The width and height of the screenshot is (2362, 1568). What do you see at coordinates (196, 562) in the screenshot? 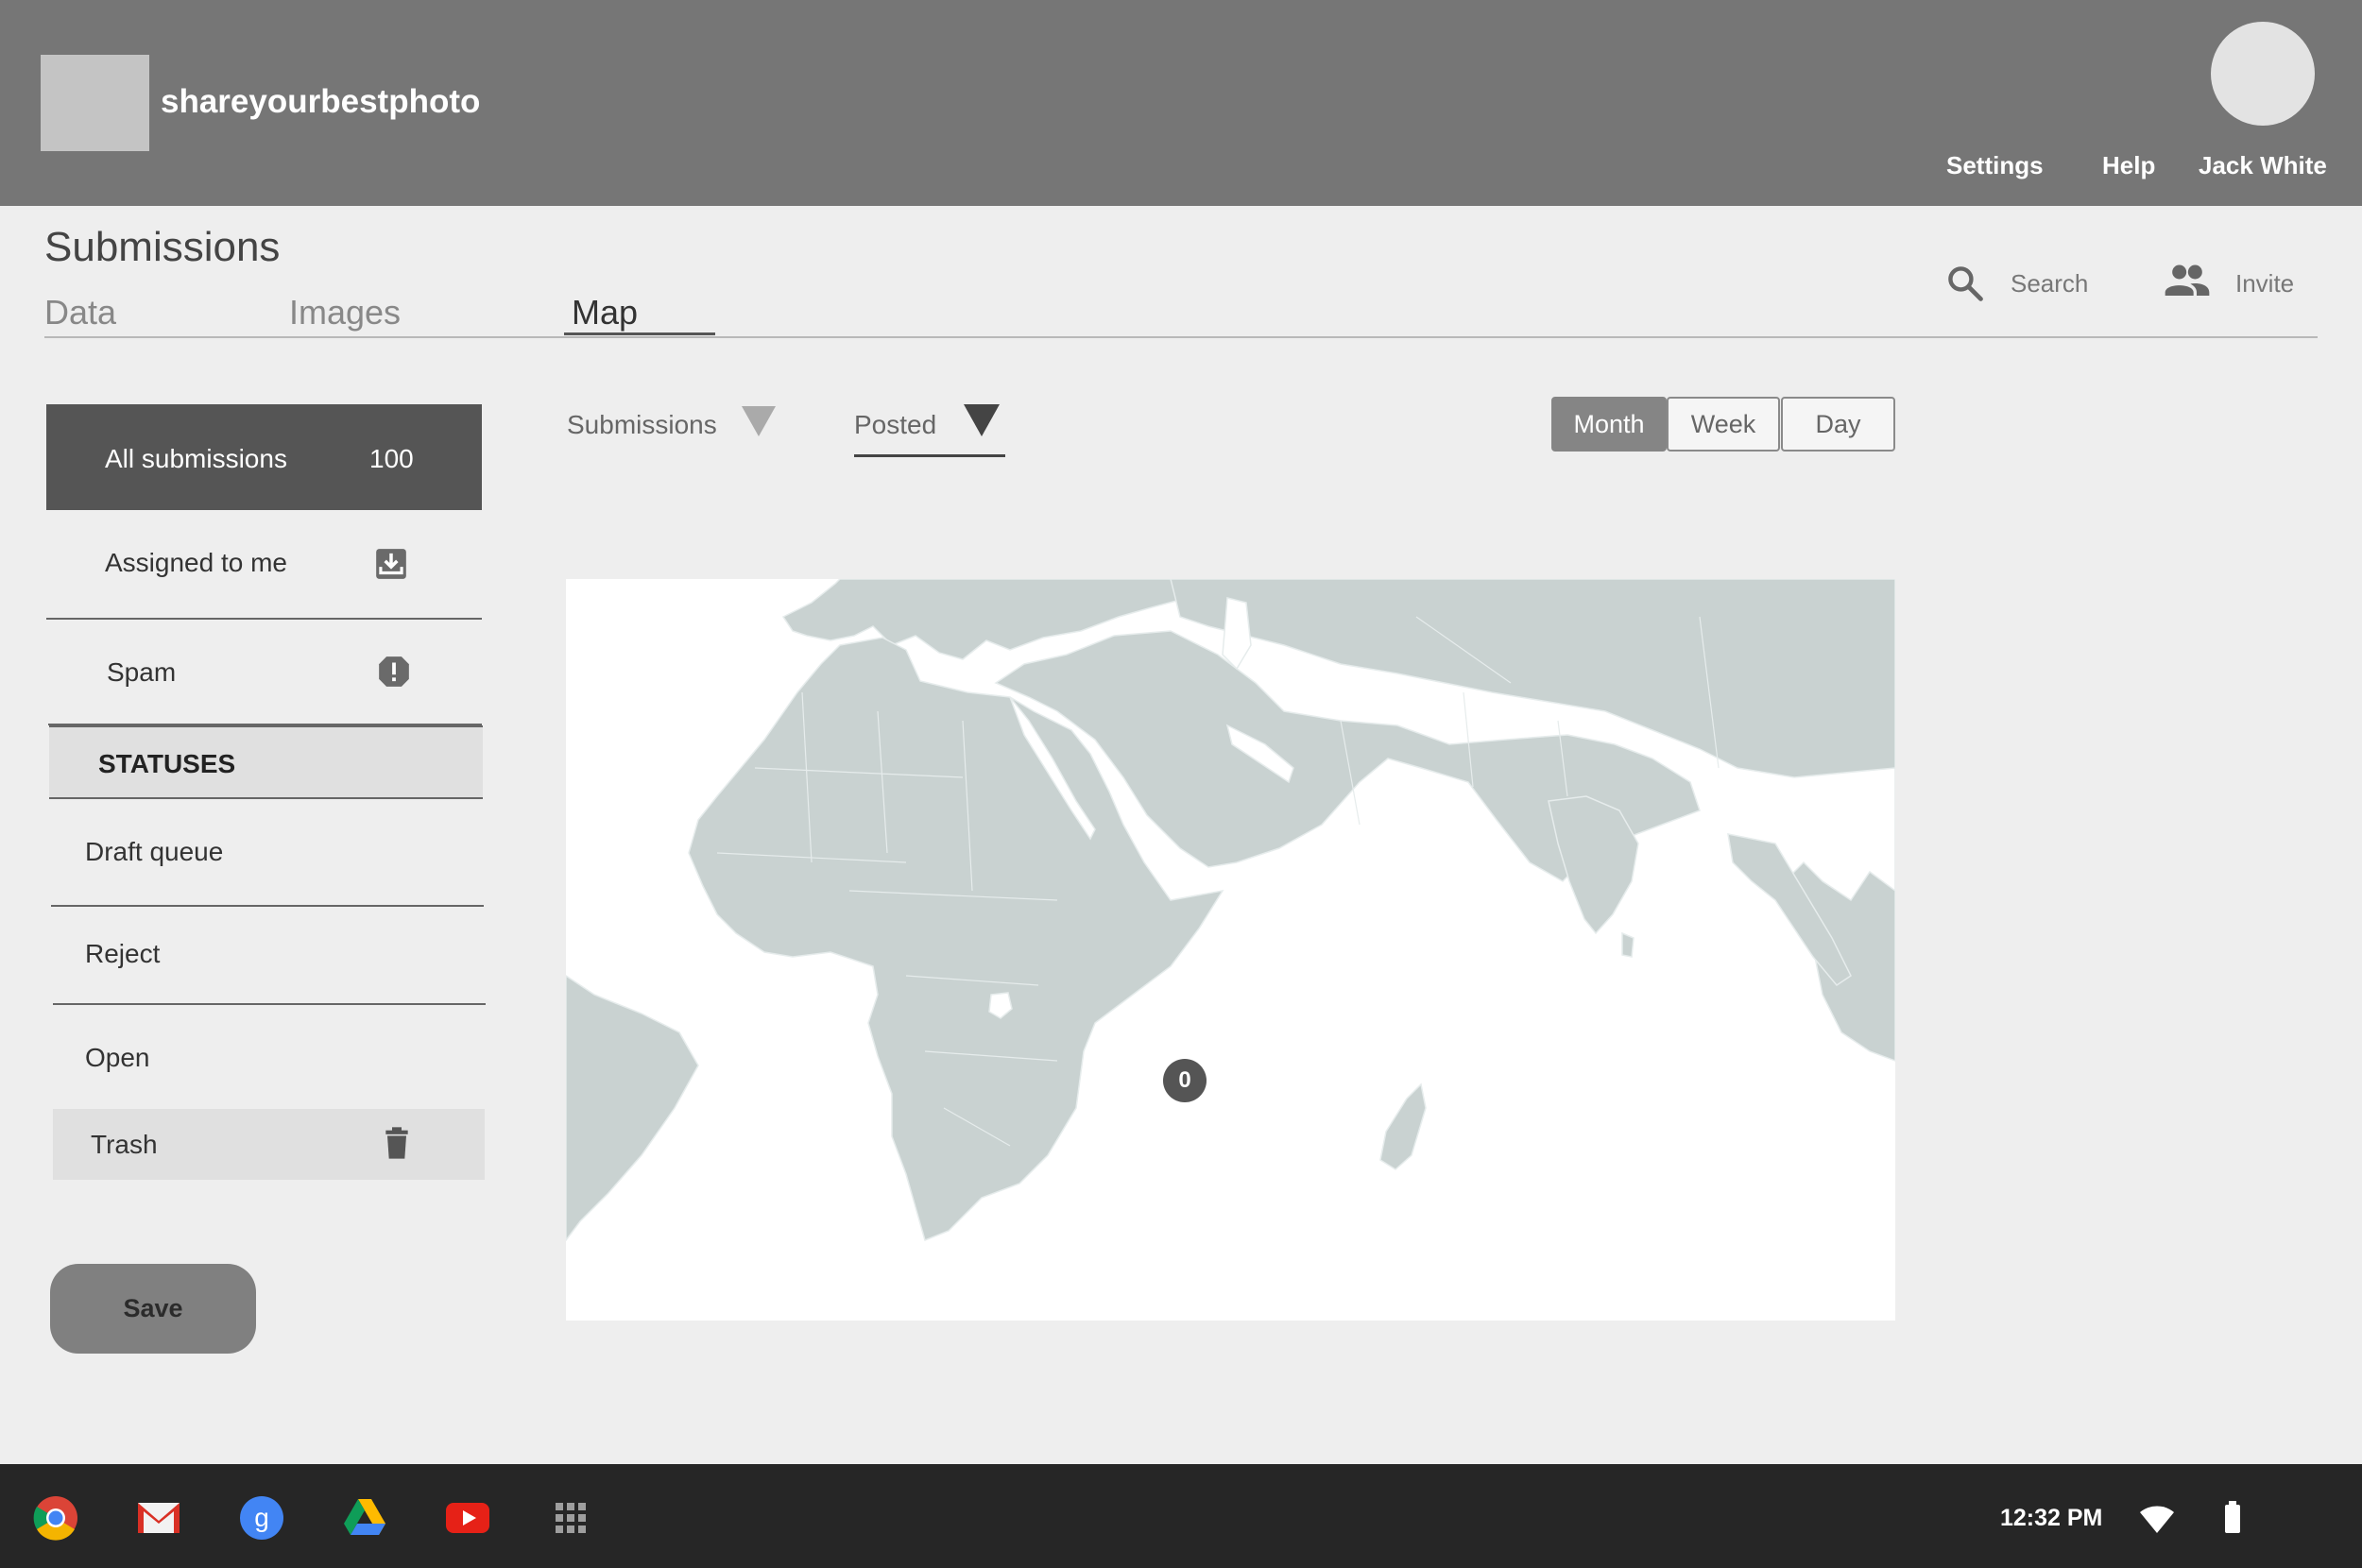
I see `sidebar-item-label: Assigned to me` at bounding box center [196, 562].